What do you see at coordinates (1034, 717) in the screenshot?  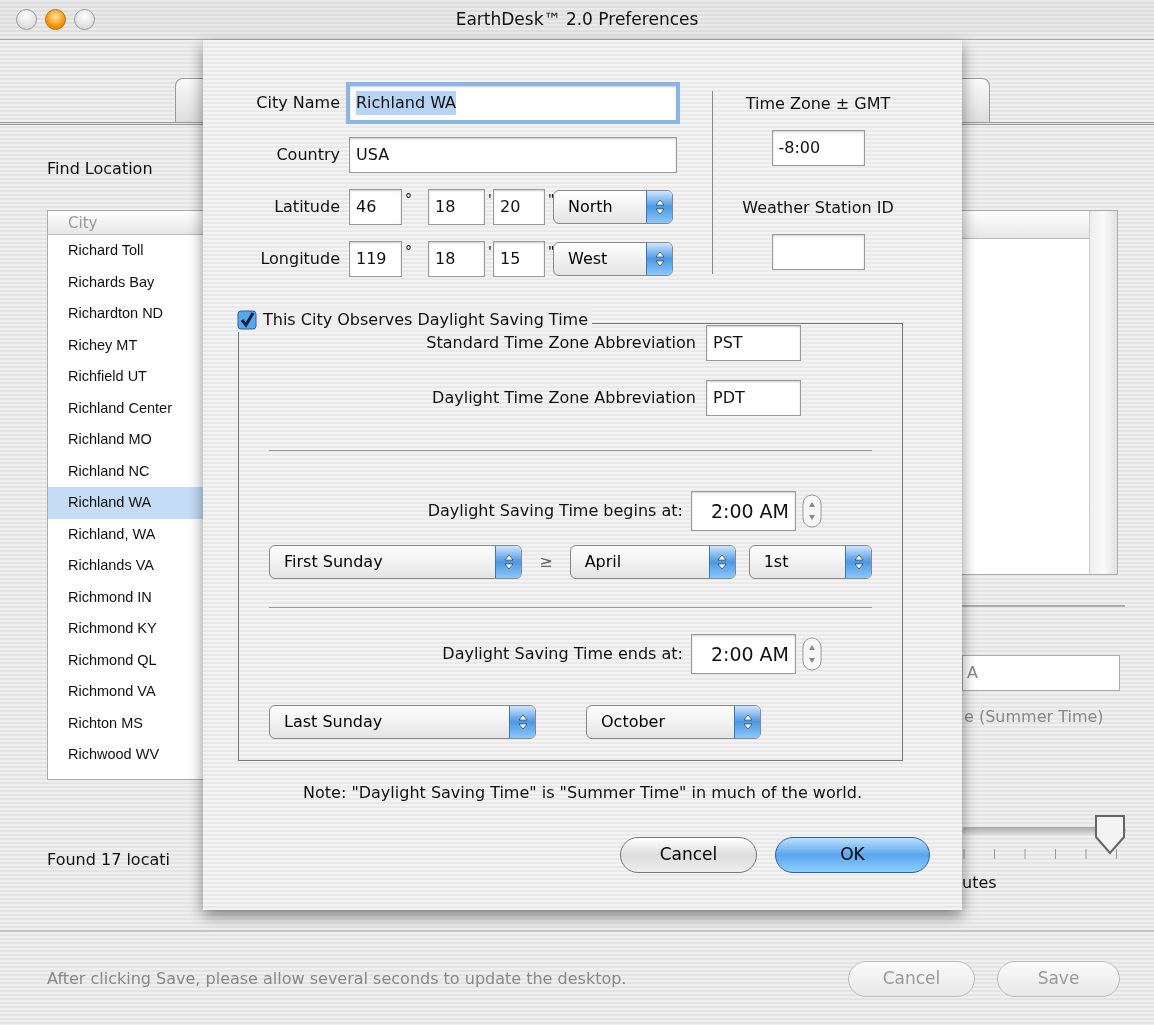 I see `field-label: e (Summer Time)` at bounding box center [1034, 717].